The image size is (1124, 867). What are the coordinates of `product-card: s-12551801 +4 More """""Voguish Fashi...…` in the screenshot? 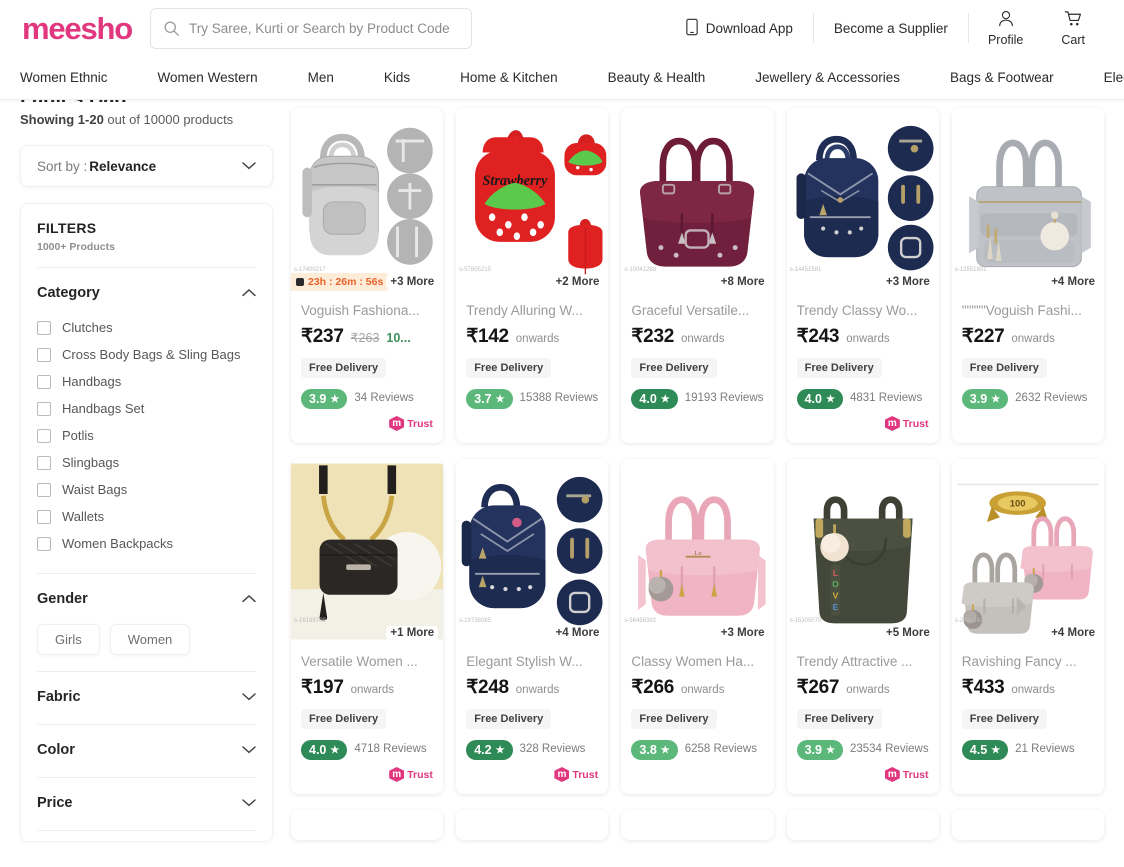 It's located at (1027, 275).